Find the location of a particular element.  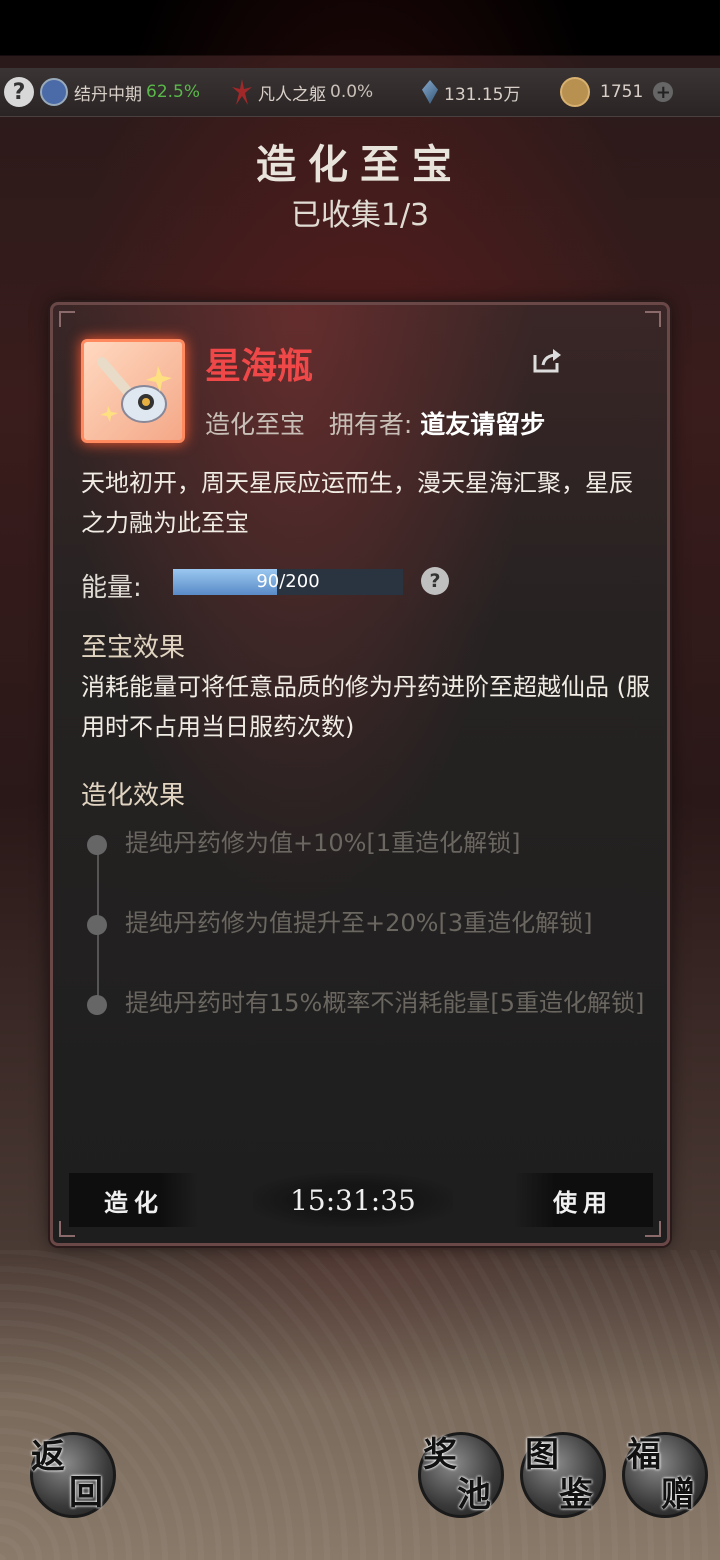

body-refine-icon is located at coordinates (242, 92).